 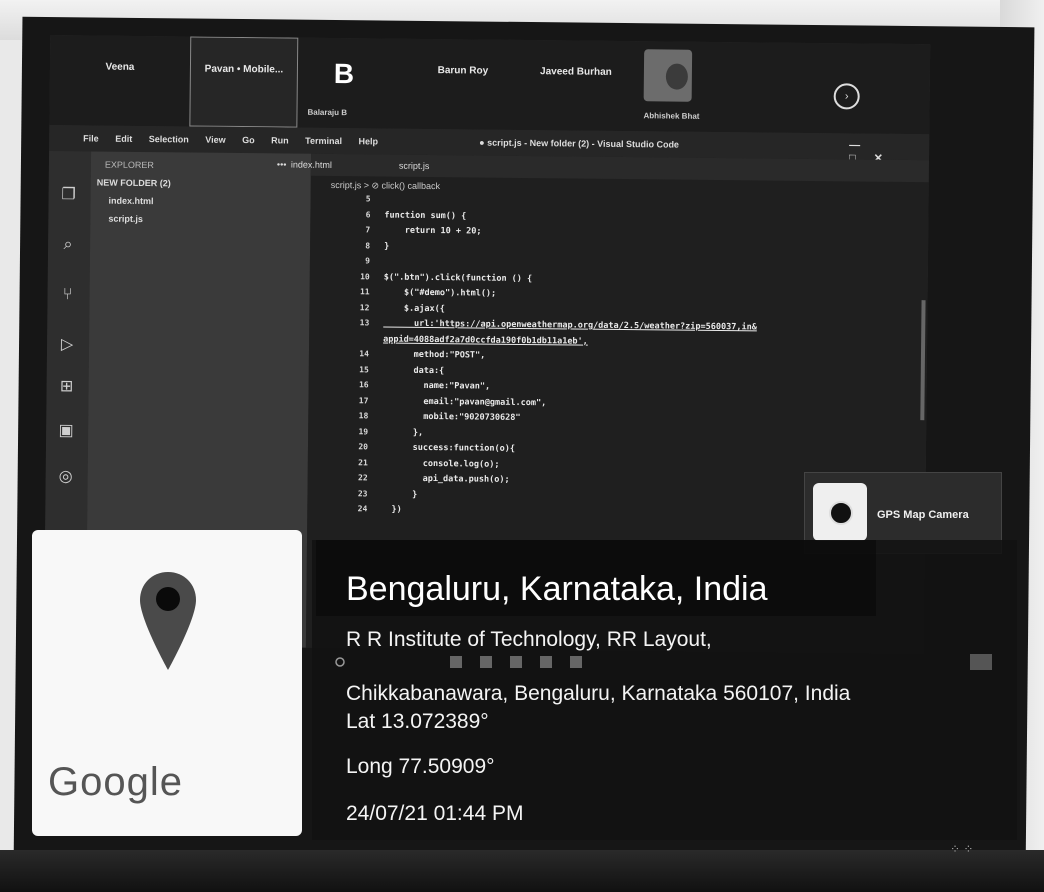 What do you see at coordinates (420, 766) in the screenshot?
I see `longitude: Long 77.50909°` at bounding box center [420, 766].